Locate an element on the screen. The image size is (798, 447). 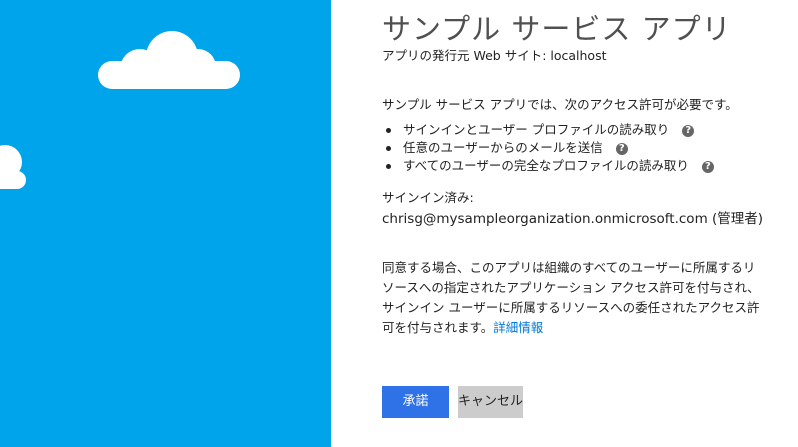
consent-final-line: 可を付与されます。詳細情報 is located at coordinates (584, 328).